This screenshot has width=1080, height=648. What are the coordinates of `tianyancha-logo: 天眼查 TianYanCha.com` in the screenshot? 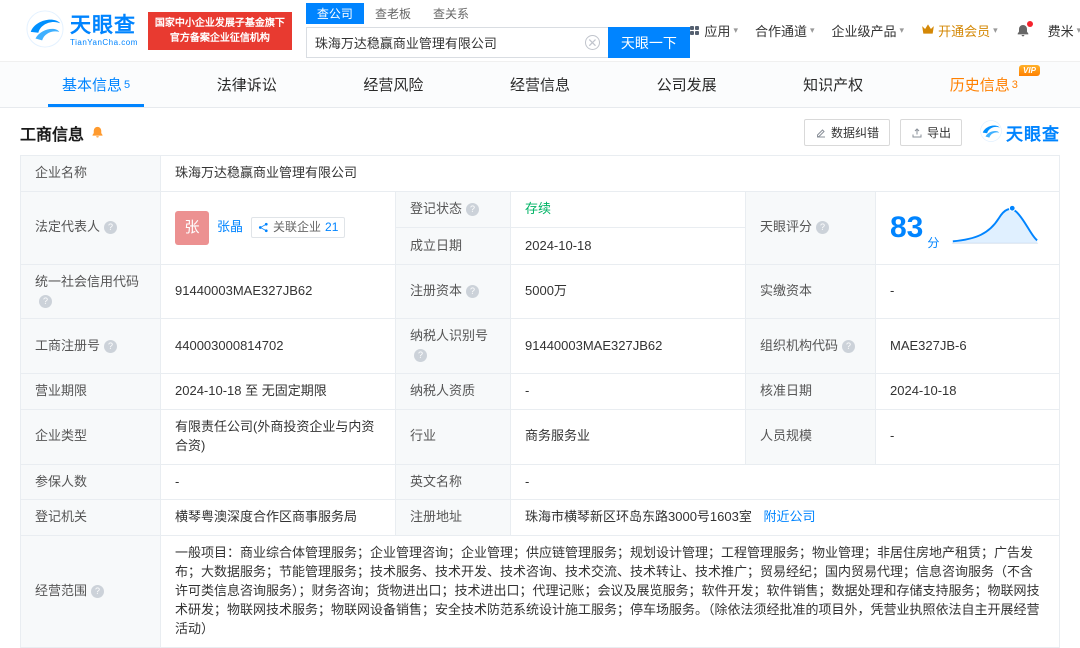 It's located at (82, 30).